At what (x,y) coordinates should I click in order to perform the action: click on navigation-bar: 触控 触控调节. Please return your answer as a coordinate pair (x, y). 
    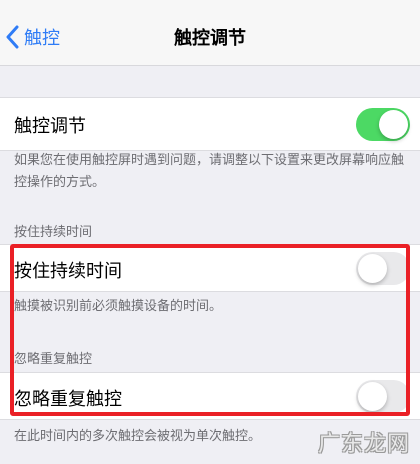
    Looking at the image, I should click on (210, 33).